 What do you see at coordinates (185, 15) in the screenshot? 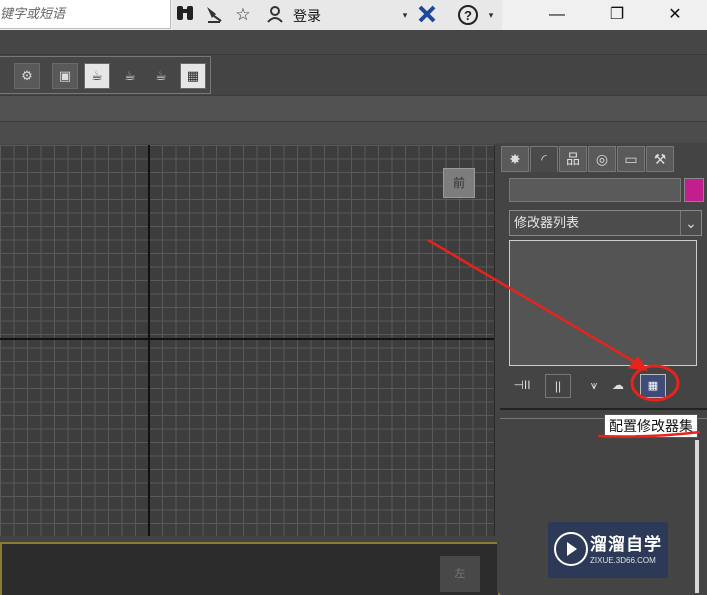
I see `binoculars-icon` at bounding box center [185, 15].